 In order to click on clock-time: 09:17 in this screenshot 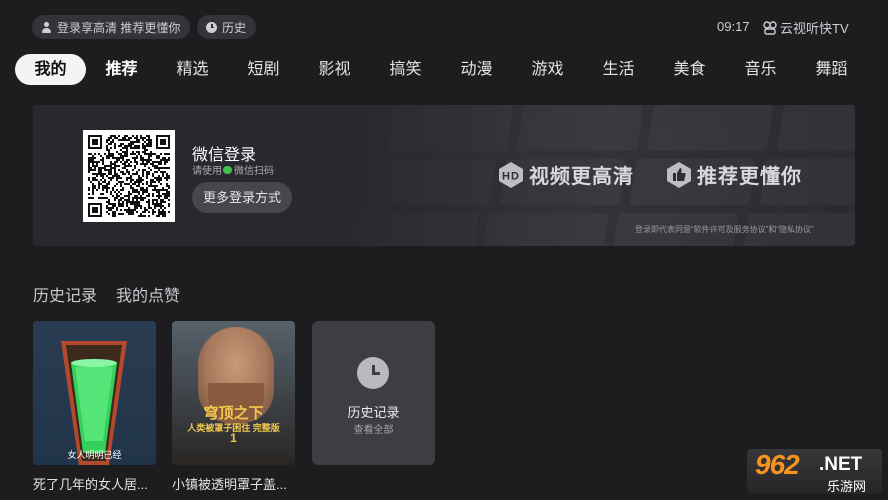, I will do `click(733, 26)`.